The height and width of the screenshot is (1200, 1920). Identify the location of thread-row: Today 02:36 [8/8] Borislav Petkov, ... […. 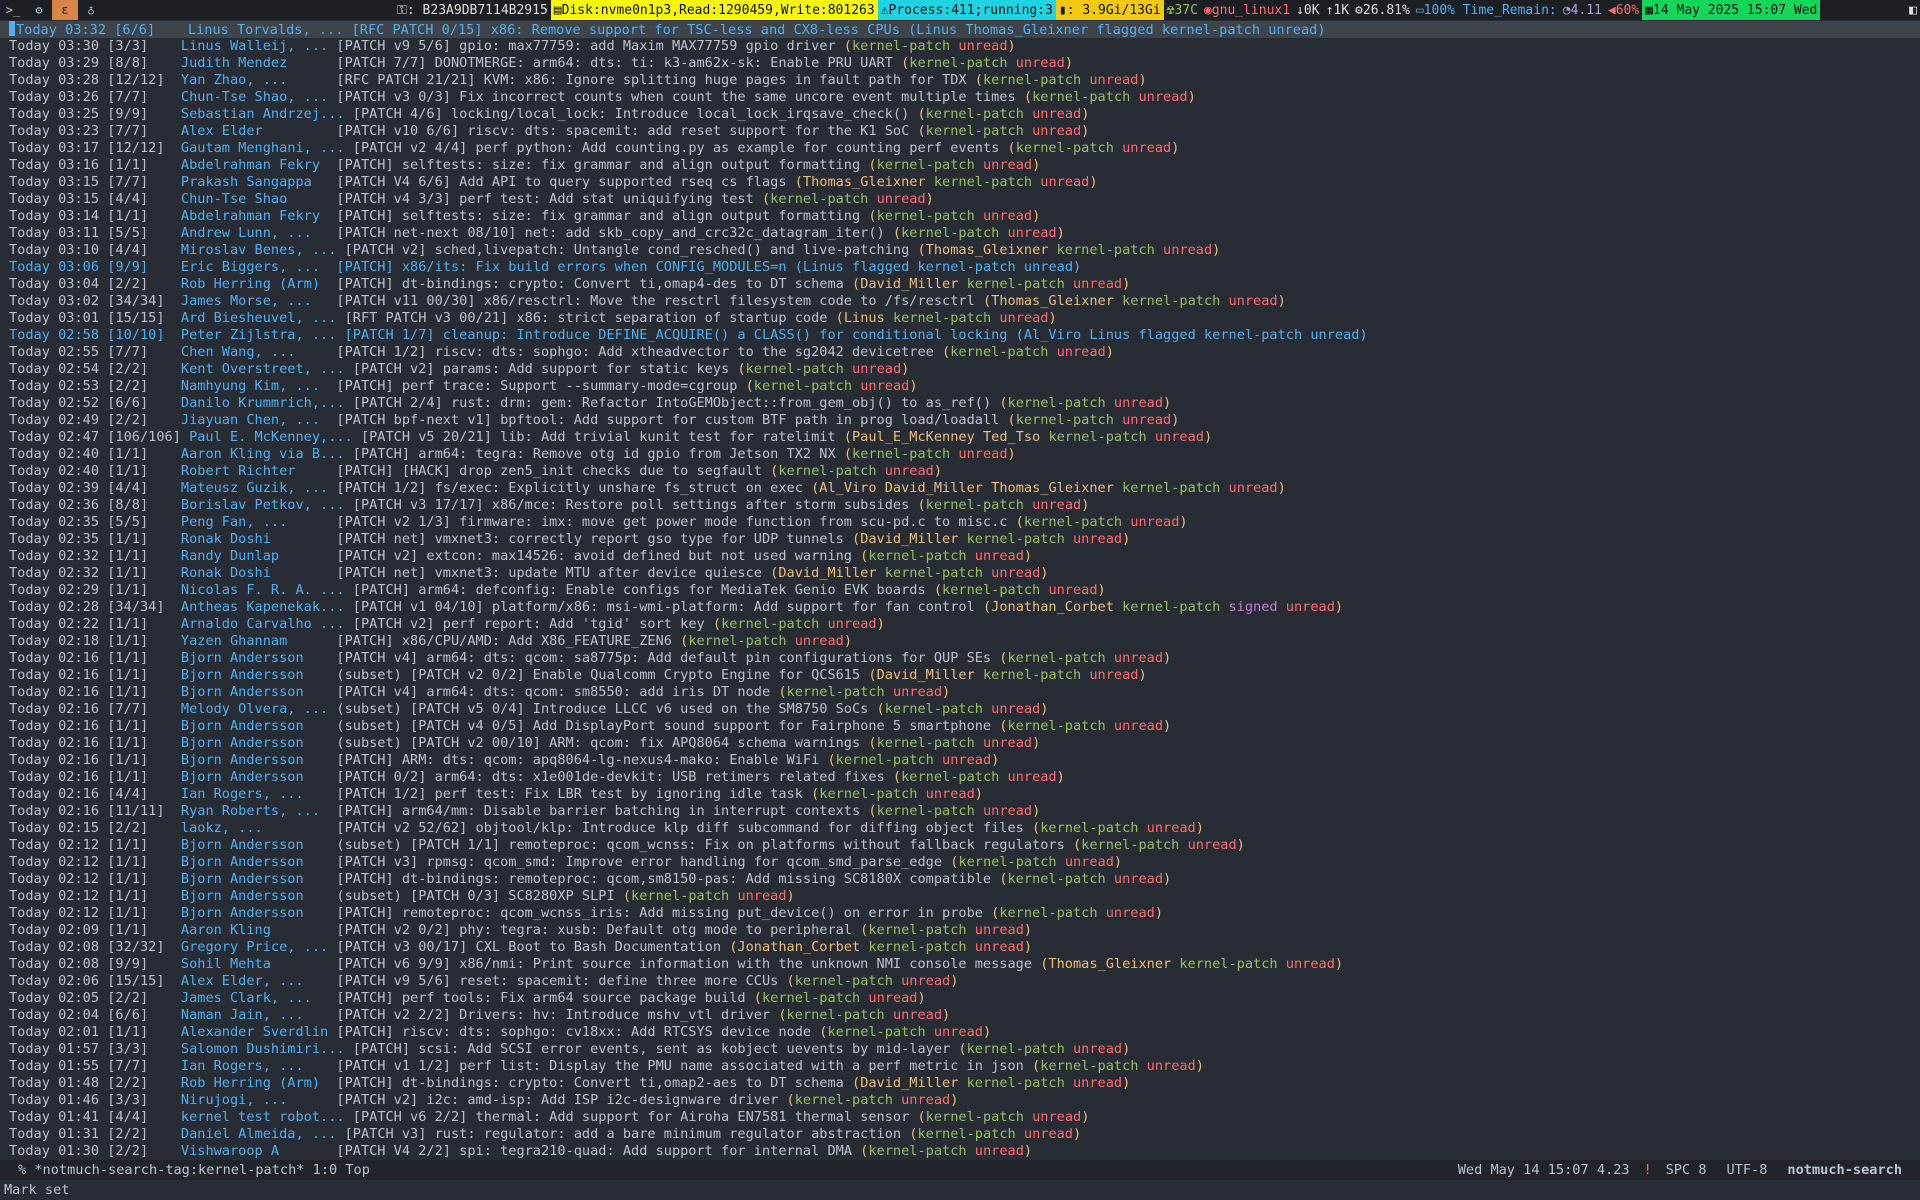
(960, 505).